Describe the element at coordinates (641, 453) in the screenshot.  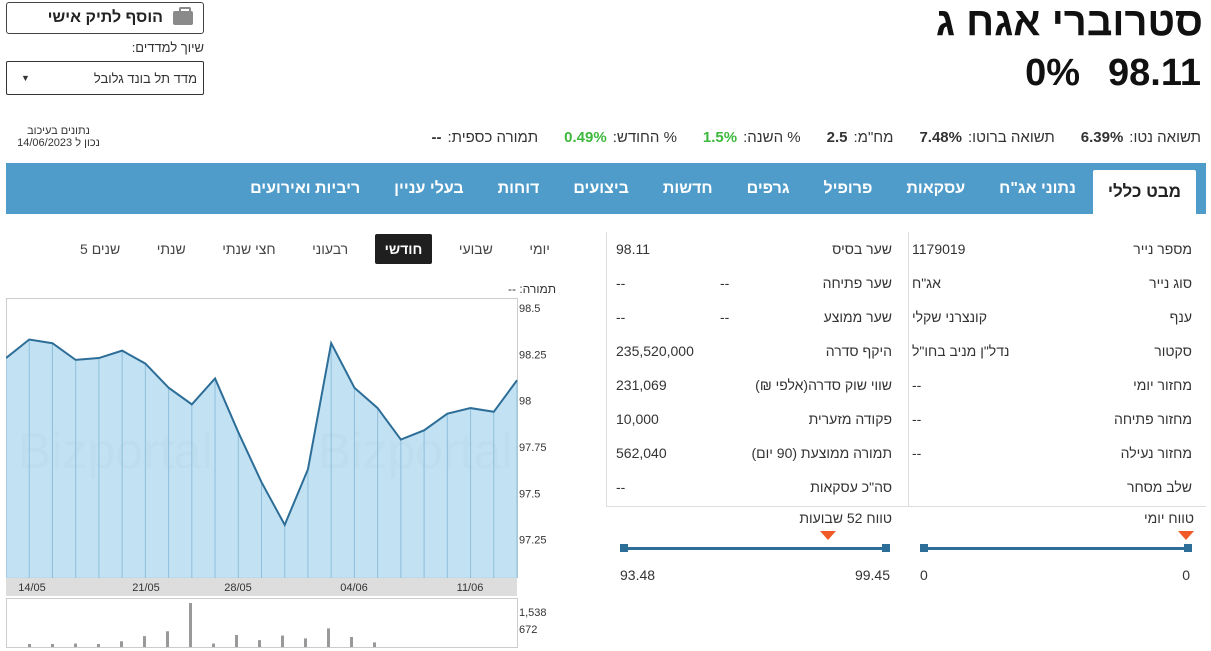
I see `info-value: 562,040` at that location.